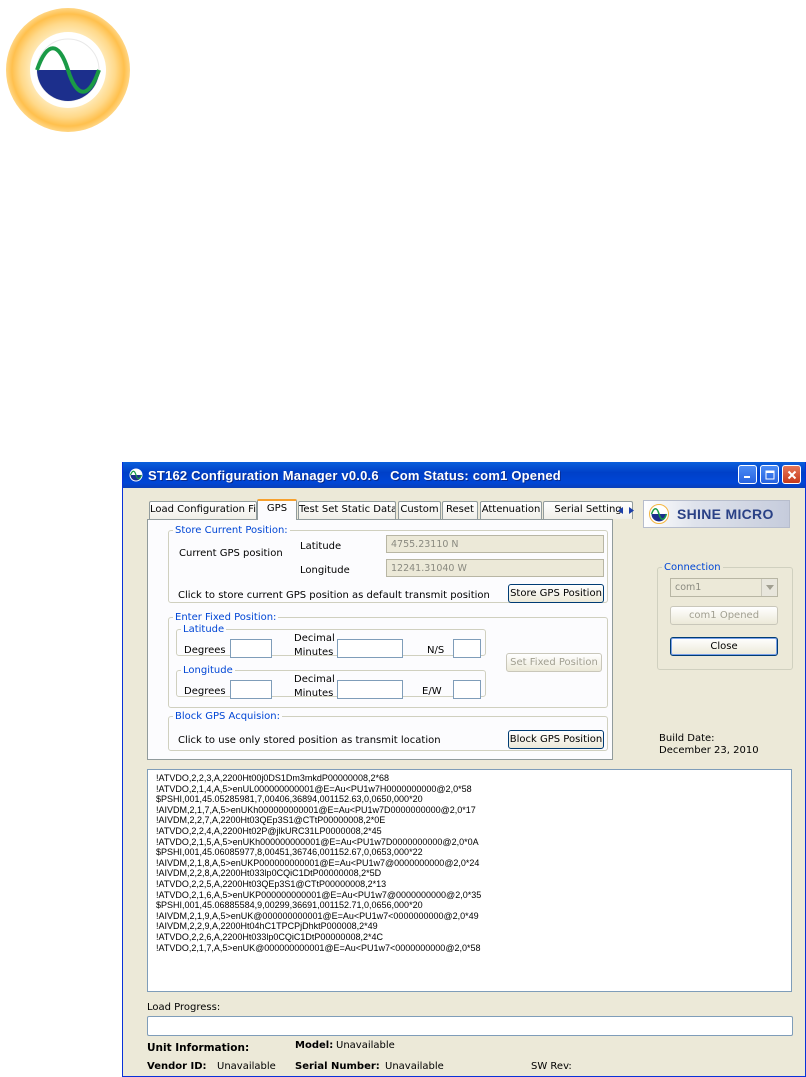  What do you see at coordinates (626, 510) in the screenshot?
I see `tab-scroll-buttons` at bounding box center [626, 510].